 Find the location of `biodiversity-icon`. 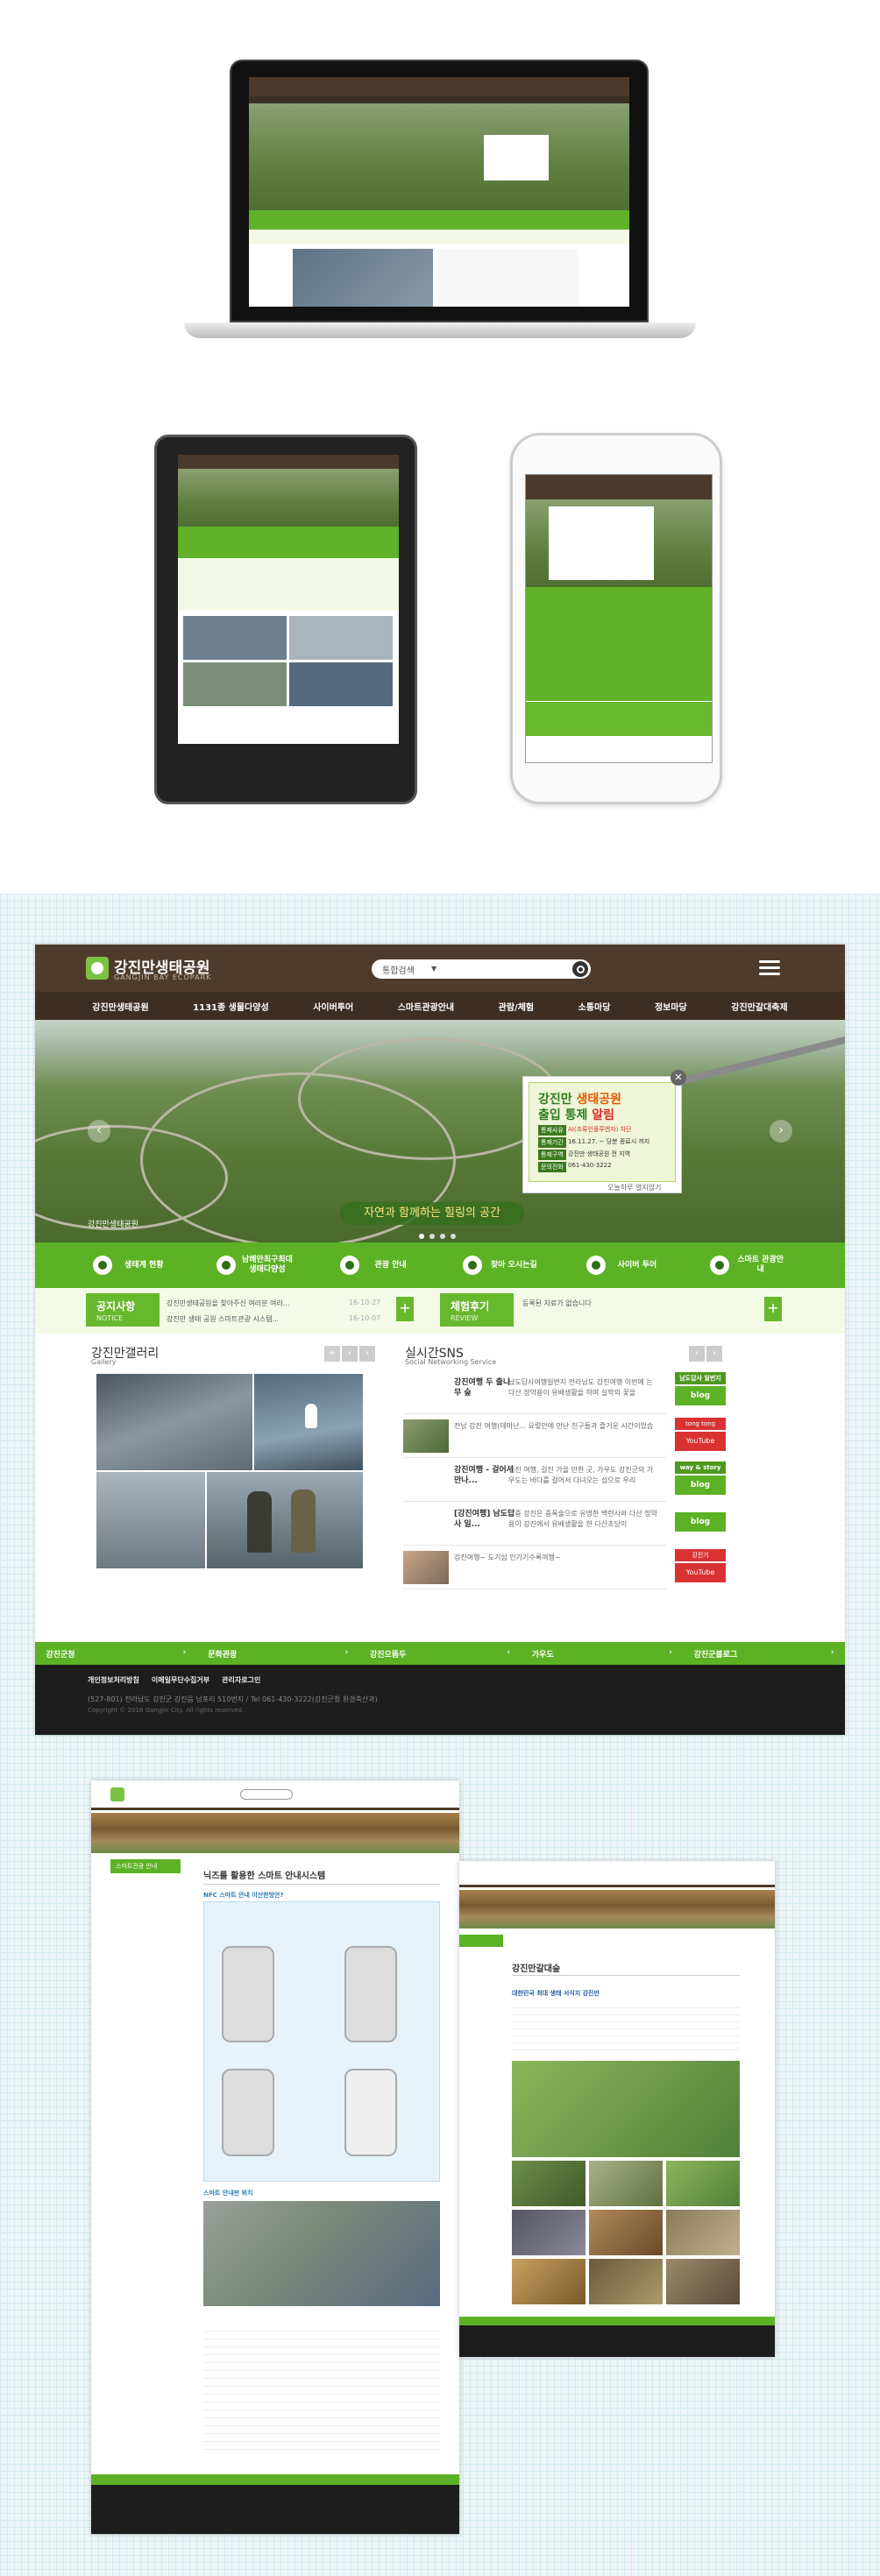

biodiversity-icon is located at coordinates (226, 1265).